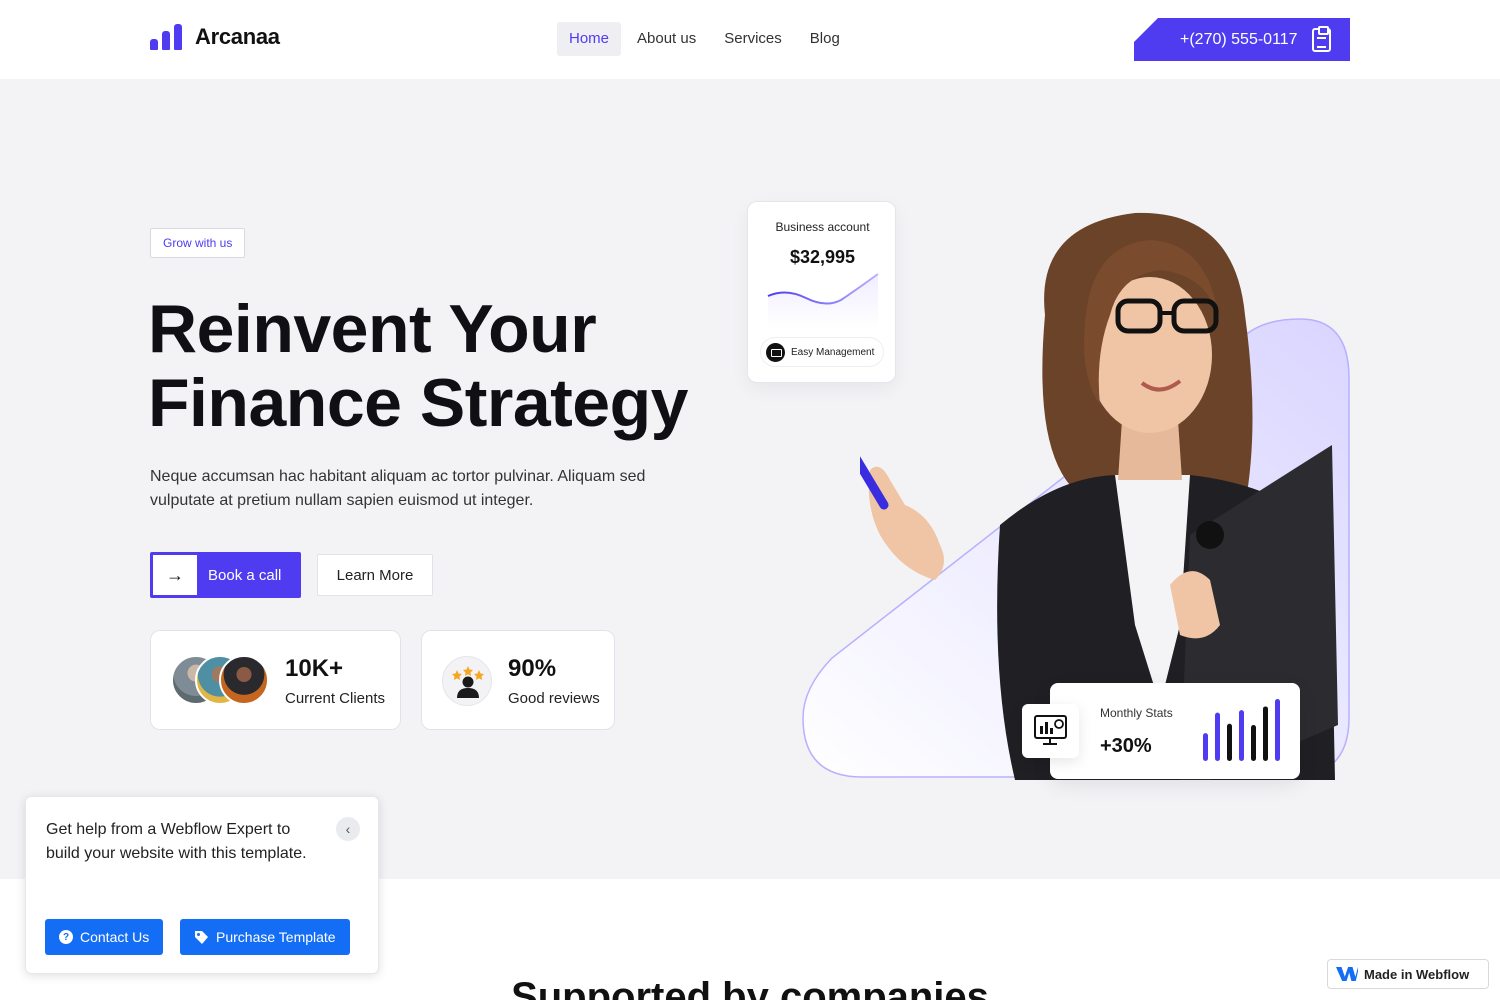 Image resolution: width=1500 pixels, height=1000 pixels. Describe the element at coordinates (372, 329) in the screenshot. I see `hero-title-line1: Reinvent Your` at that location.